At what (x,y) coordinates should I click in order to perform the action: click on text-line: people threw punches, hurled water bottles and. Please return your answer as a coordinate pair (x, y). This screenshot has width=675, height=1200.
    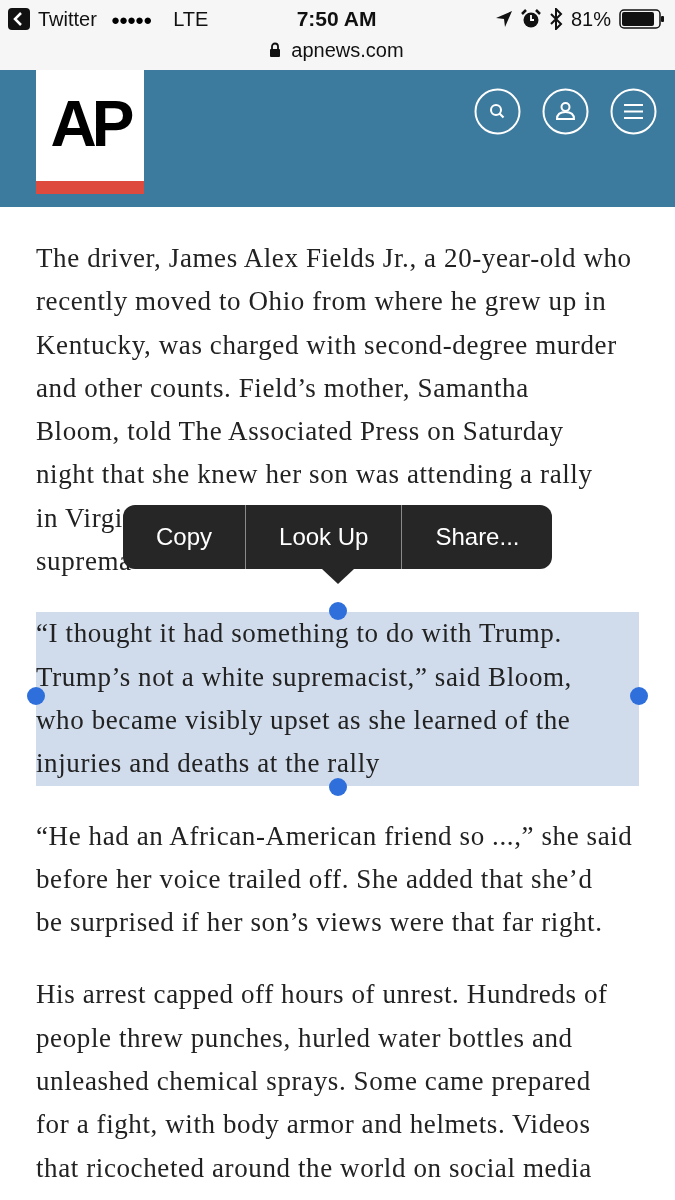
    Looking at the image, I should click on (304, 1038).